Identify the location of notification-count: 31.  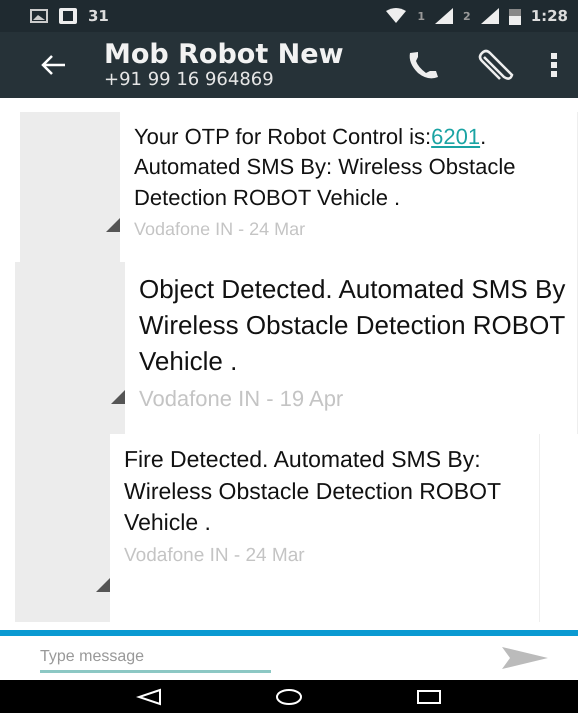
(98, 16).